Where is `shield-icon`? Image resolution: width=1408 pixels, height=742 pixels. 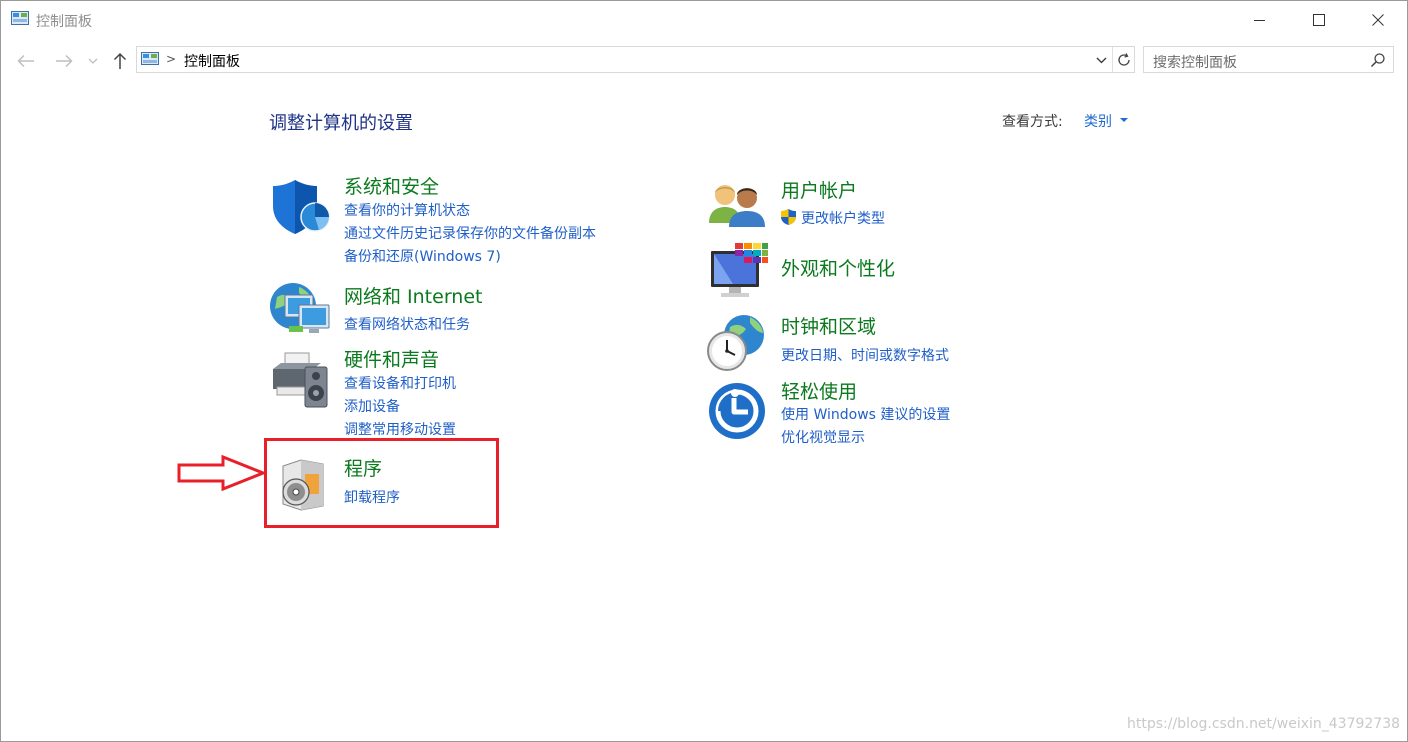
shield-icon is located at coordinates (301, 207).